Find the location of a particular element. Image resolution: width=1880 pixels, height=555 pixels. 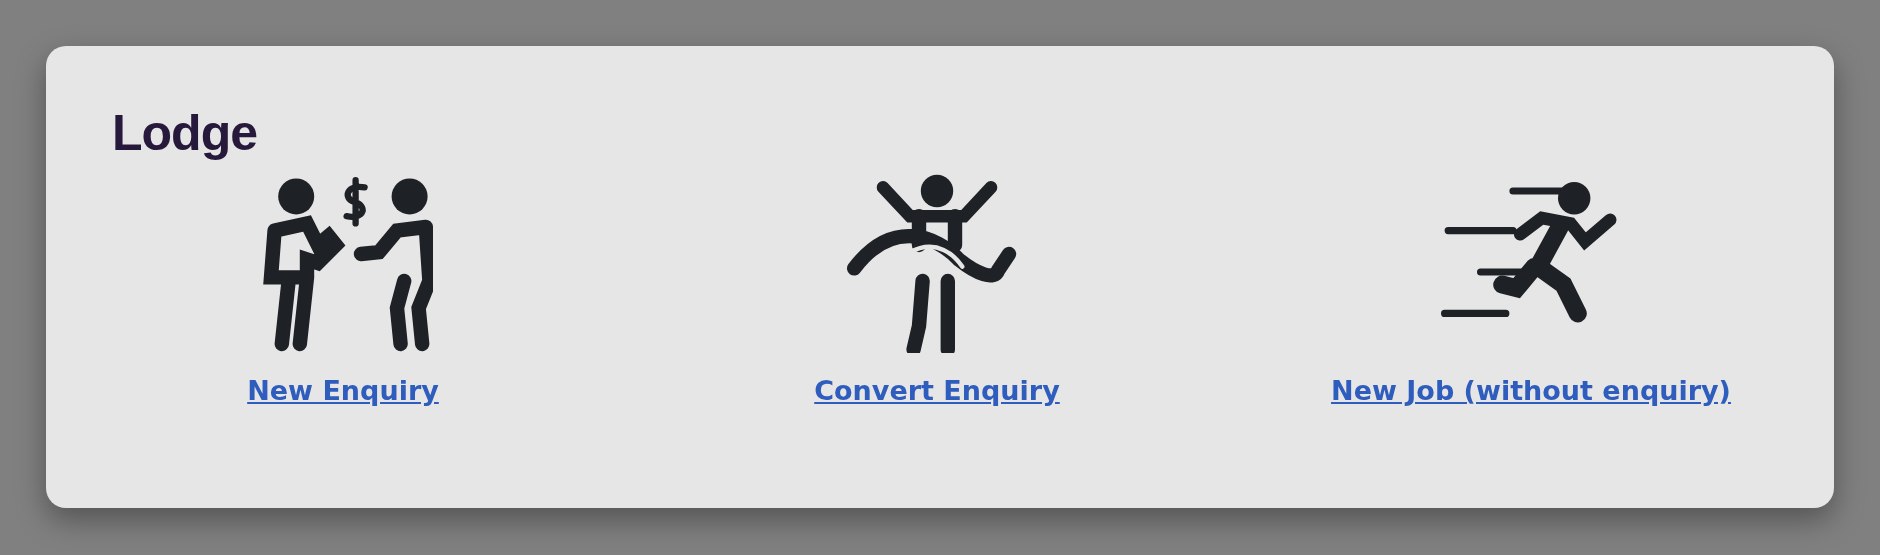

action-link: Convert Enquiry is located at coordinates (937, 390).